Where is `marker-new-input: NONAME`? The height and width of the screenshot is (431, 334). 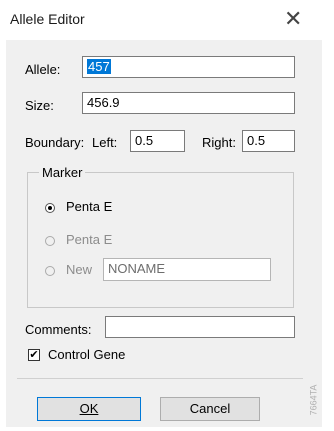 marker-new-input: NONAME is located at coordinates (187, 269).